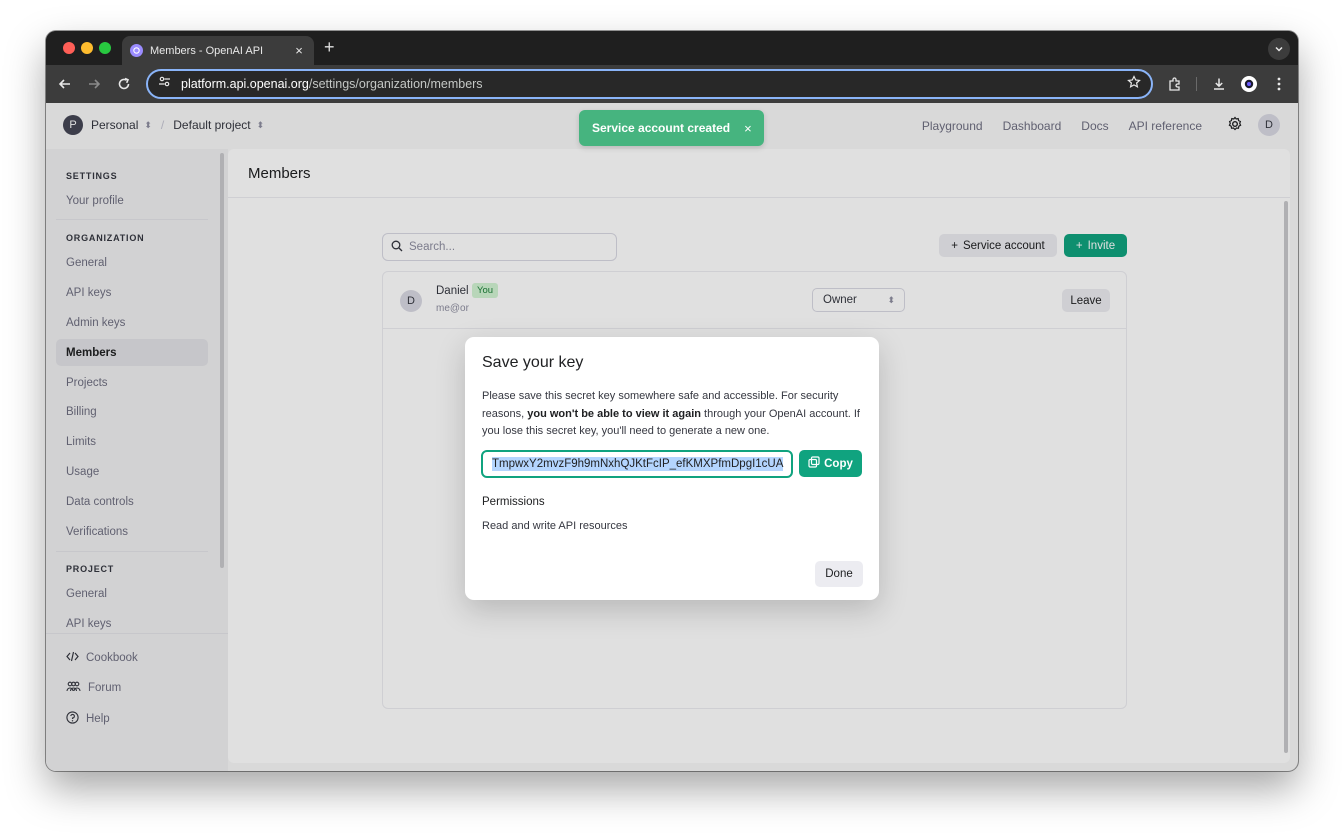 The height and width of the screenshot is (833, 1344). Describe the element at coordinates (614, 413) in the screenshot. I see `dialog-description-emphasis: you won't be able to view it again` at that location.